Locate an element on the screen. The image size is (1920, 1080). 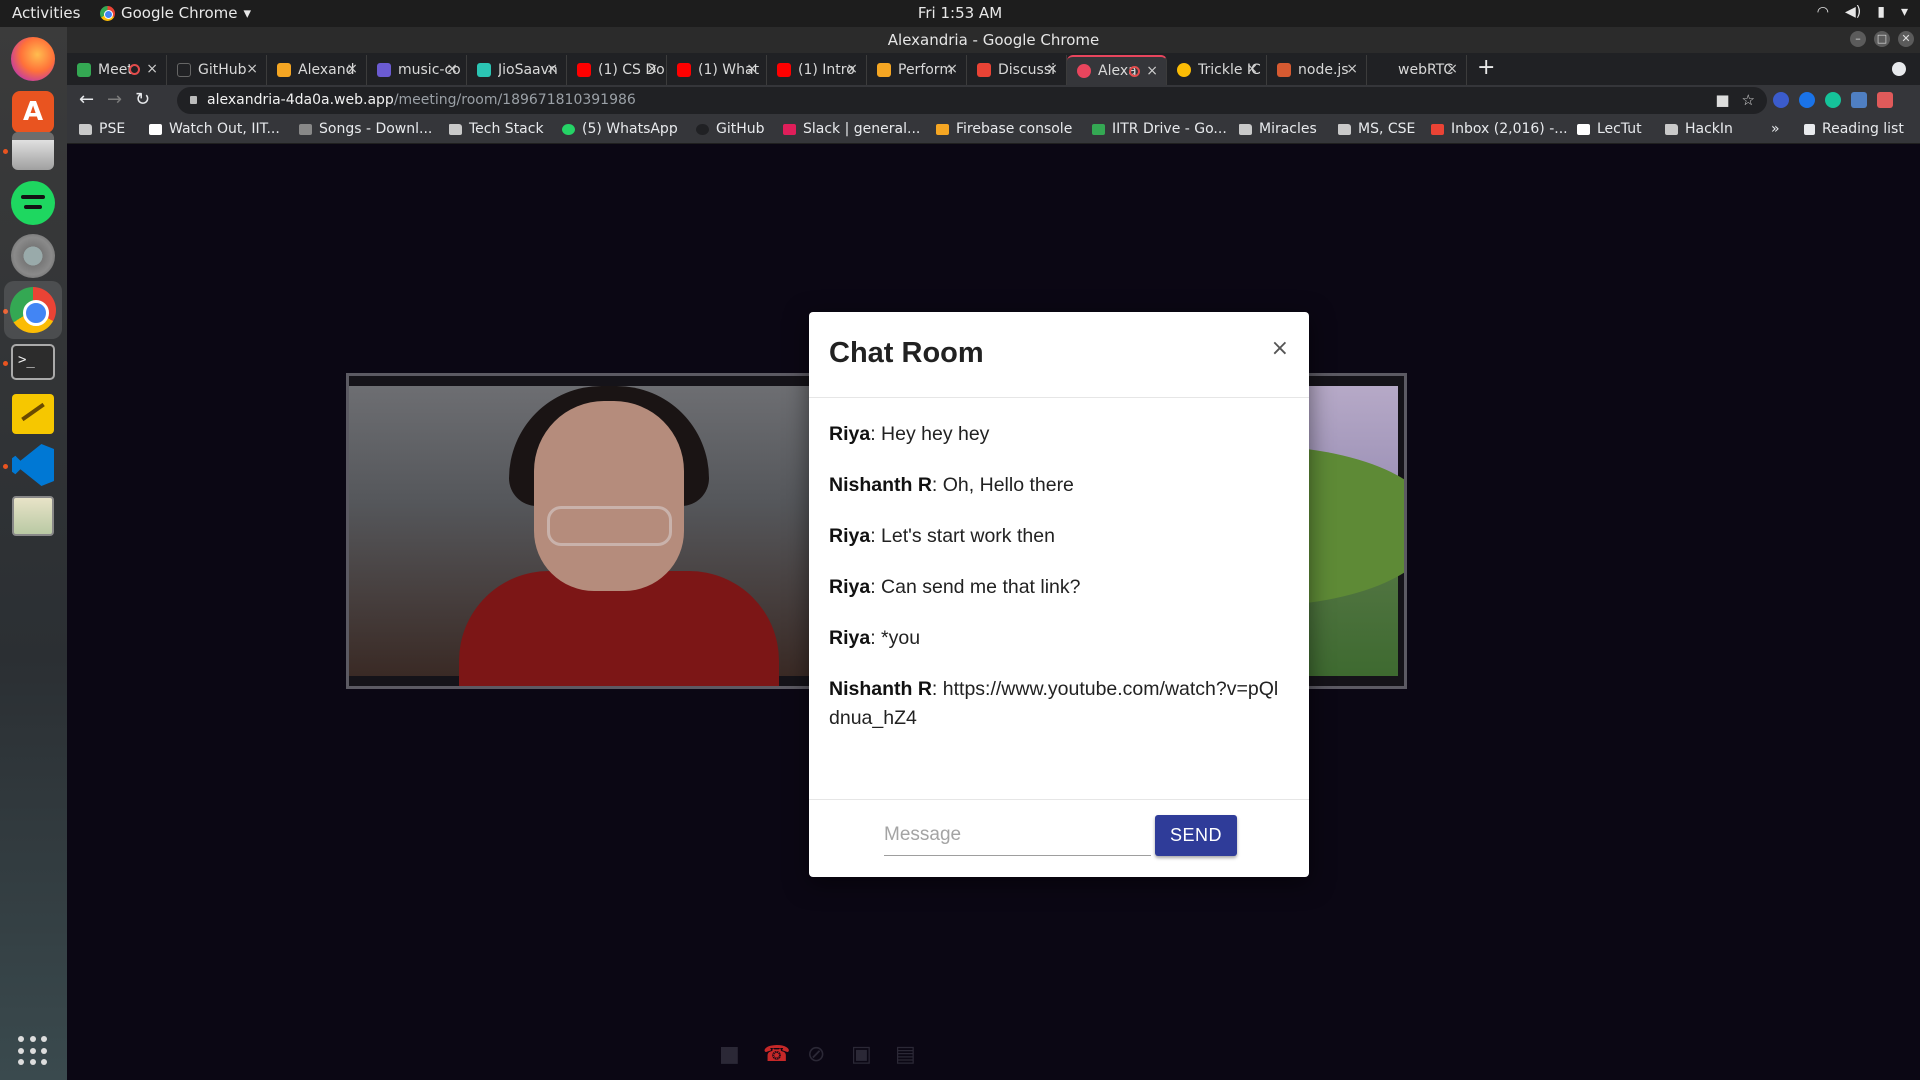
dock-vscode is located at coordinates (33, 465).